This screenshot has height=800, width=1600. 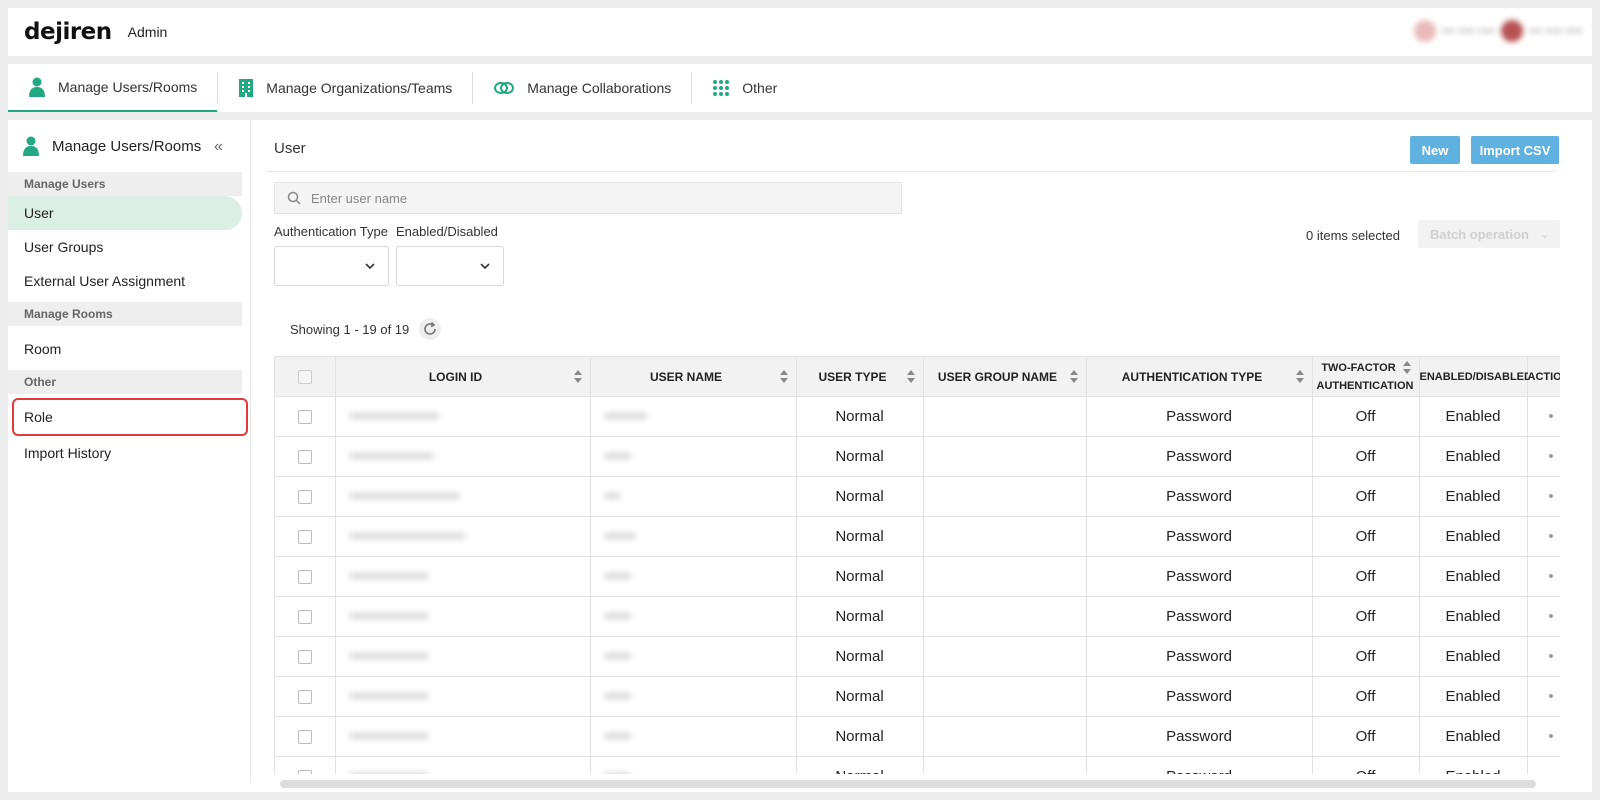 What do you see at coordinates (463, 496) in the screenshot?
I see `login-id-cell: •••••••••••••••••••••` at bounding box center [463, 496].